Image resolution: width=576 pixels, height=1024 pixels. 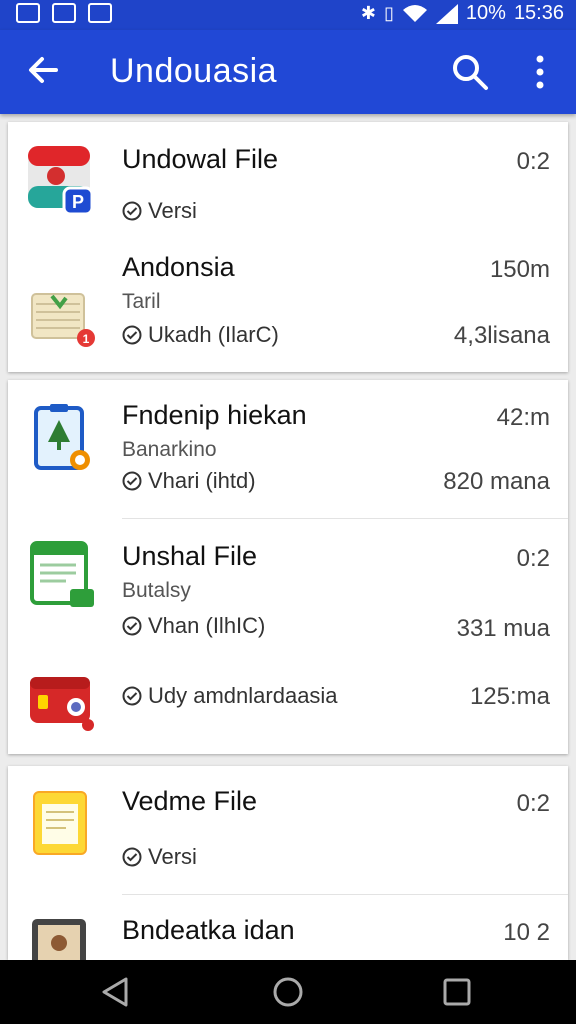 I want to click on svg-text: P, so click(x=78, y=202).